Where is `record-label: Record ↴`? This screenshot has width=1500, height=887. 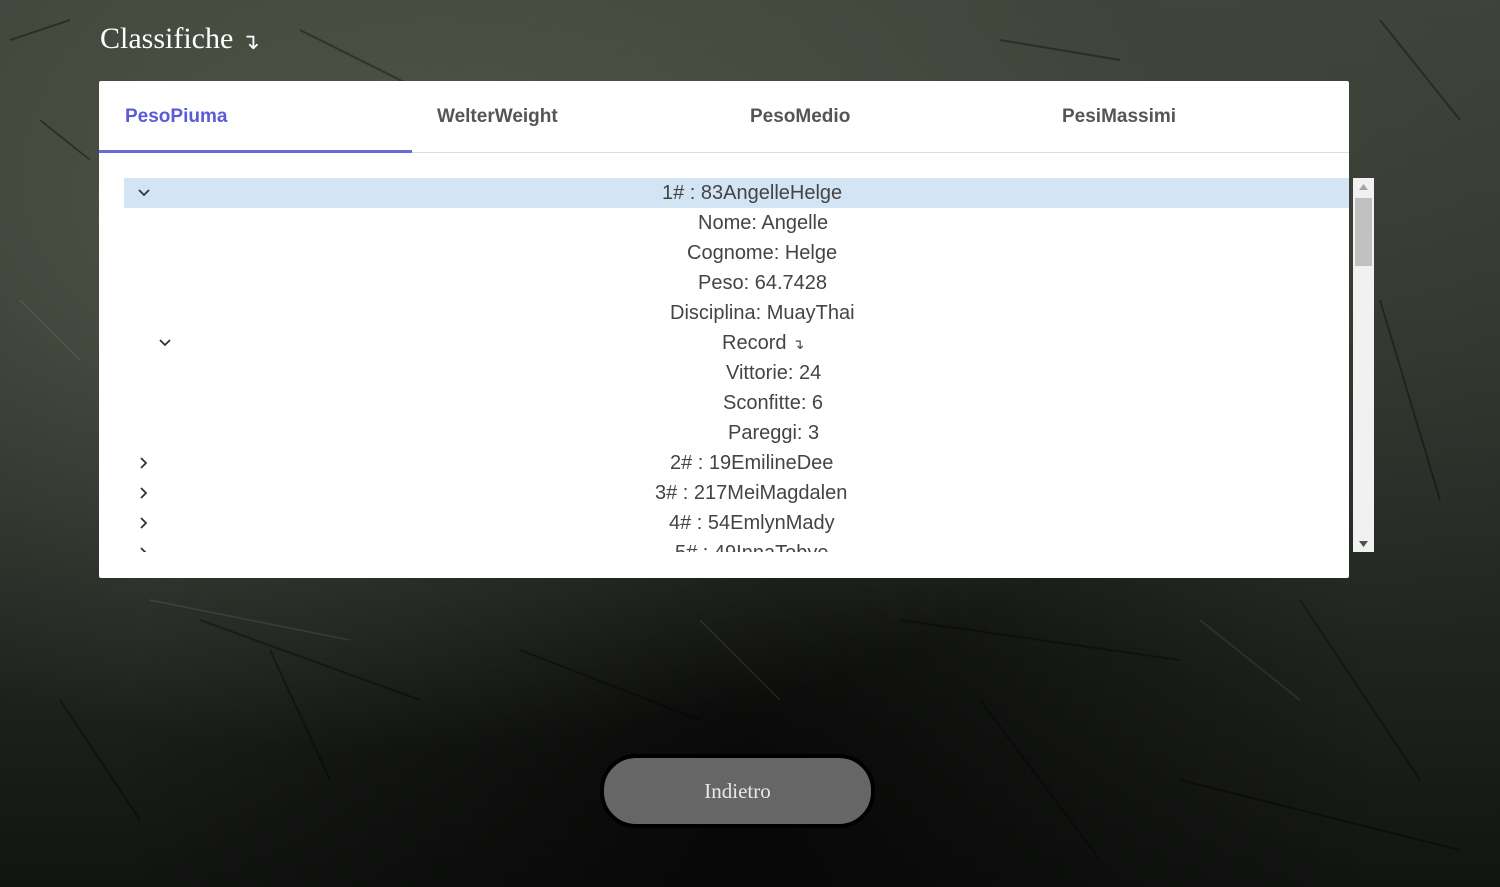
record-label: Record ↴ is located at coordinates (763, 343).